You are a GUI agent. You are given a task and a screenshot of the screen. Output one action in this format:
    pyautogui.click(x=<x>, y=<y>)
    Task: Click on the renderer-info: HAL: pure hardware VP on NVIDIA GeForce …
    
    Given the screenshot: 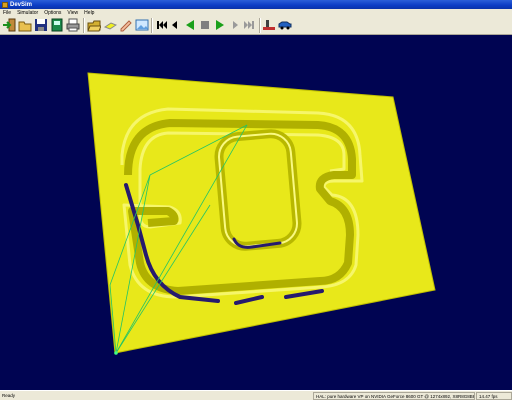 What is the action you would take?
    pyautogui.click(x=394, y=396)
    